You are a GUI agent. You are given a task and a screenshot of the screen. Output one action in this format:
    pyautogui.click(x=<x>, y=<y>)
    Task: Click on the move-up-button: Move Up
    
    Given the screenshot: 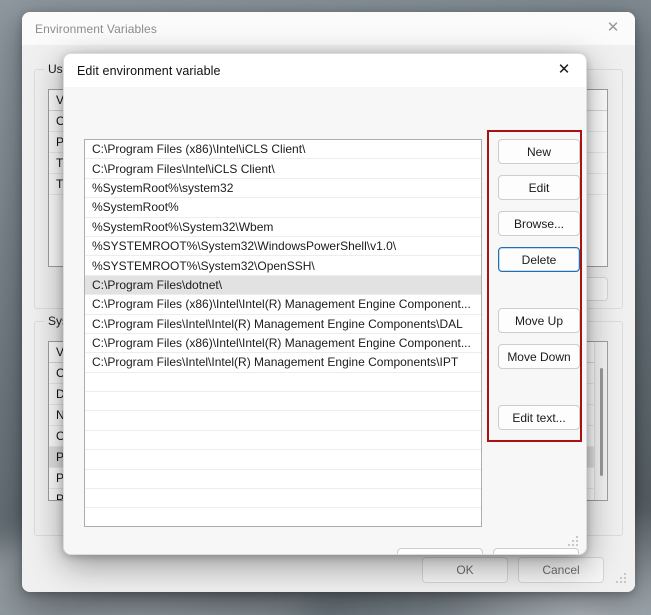 What is the action you would take?
    pyautogui.click(x=539, y=320)
    